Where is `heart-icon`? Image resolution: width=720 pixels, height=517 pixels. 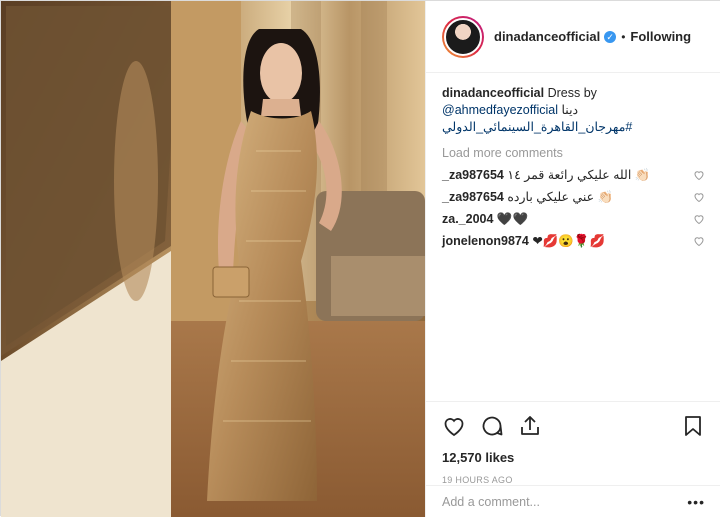
heart-icon is located at coordinates (454, 426).